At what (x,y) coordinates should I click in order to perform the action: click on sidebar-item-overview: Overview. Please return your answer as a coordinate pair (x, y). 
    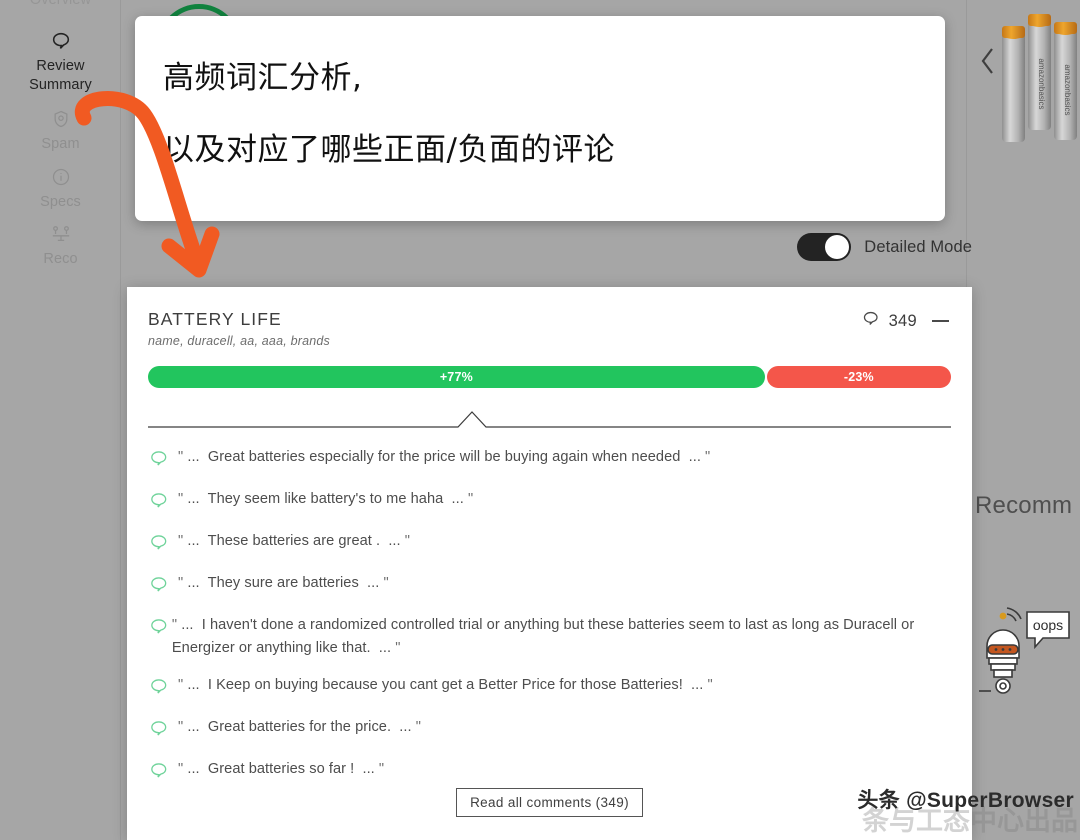
    Looking at the image, I should click on (60, 5).